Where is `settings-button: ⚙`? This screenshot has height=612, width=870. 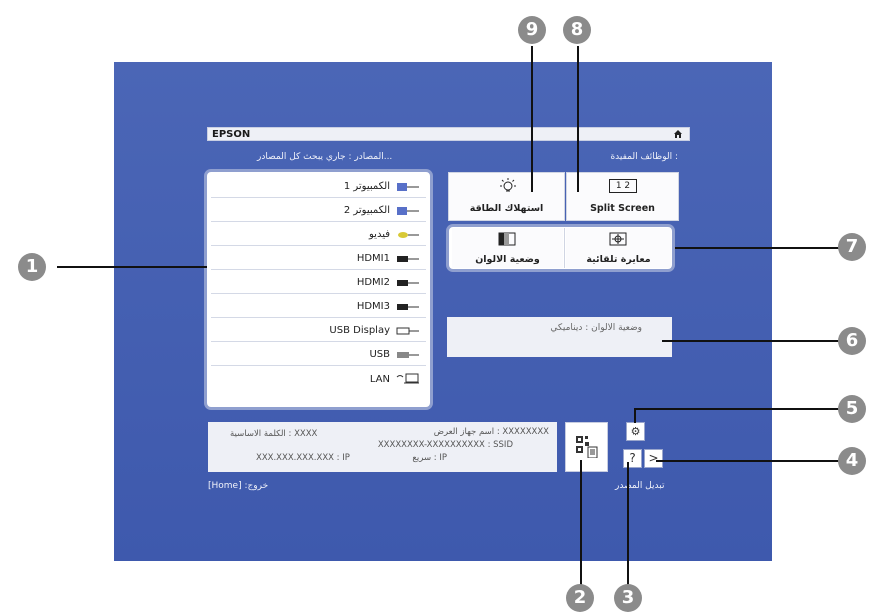 settings-button: ⚙ is located at coordinates (635, 431).